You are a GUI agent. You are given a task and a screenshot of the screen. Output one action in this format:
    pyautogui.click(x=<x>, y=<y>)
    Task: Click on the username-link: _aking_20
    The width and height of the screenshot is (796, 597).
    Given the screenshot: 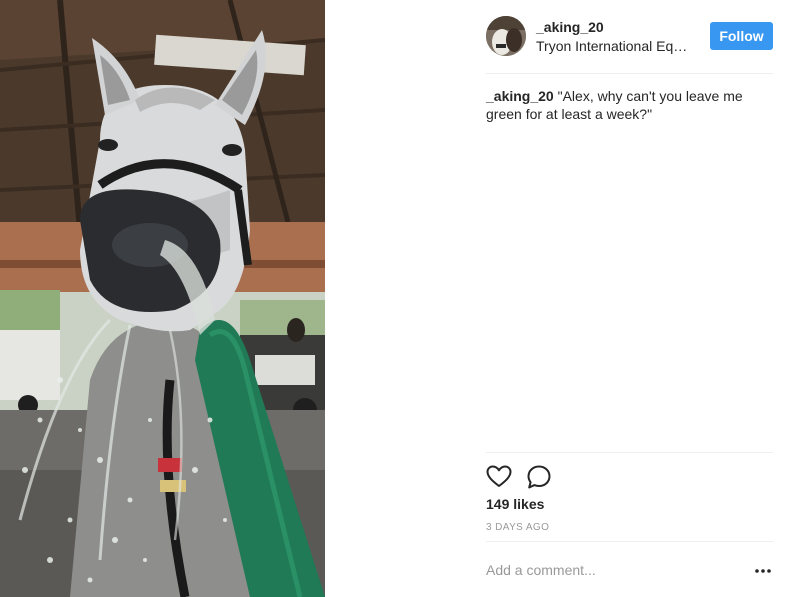 What is the action you would take?
    pyautogui.click(x=570, y=27)
    